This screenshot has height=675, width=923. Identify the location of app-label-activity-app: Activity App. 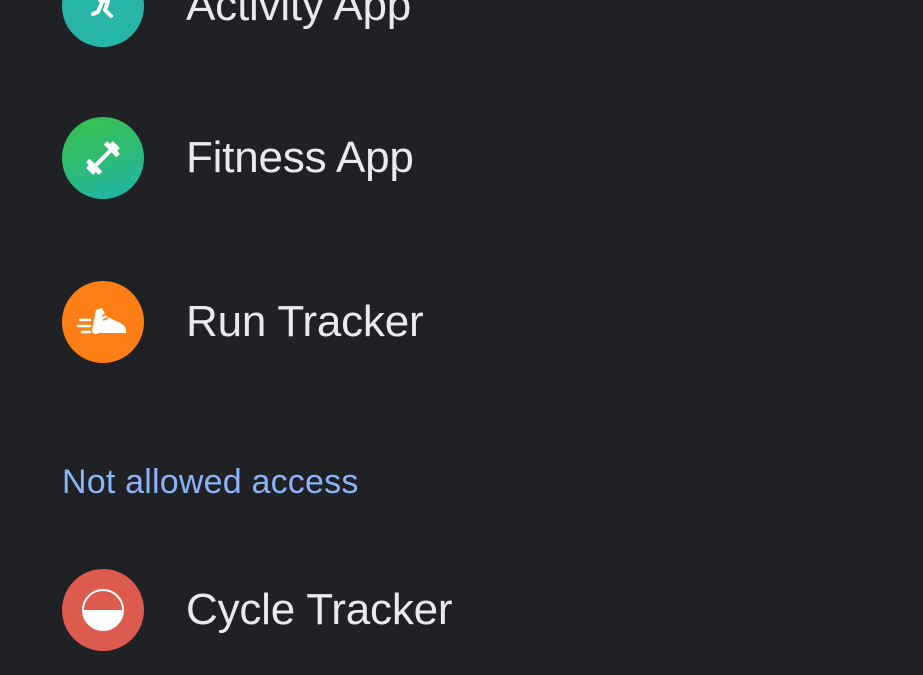
(299, 15).